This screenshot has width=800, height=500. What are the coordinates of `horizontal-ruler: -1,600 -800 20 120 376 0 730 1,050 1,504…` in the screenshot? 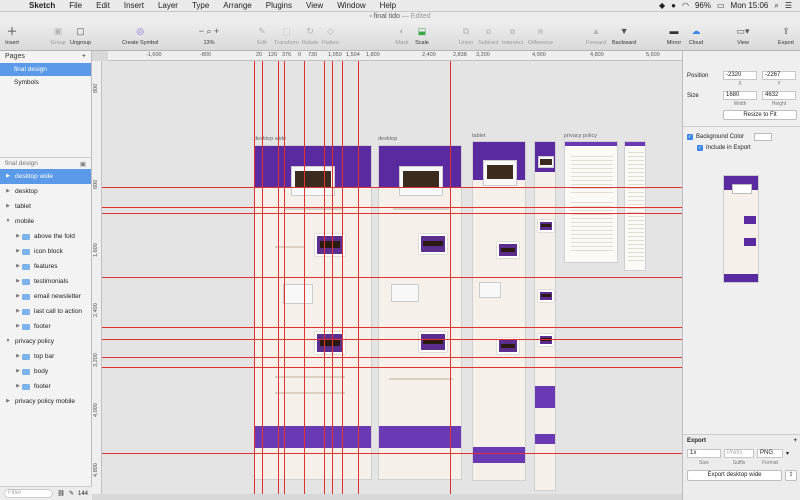 It's located at (395, 56).